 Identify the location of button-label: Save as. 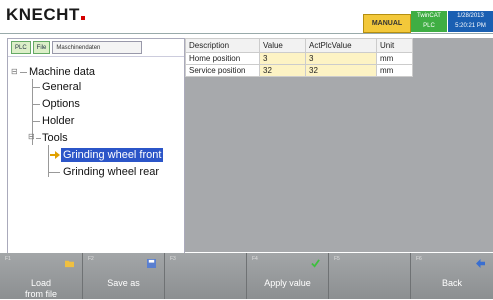
(123, 283).